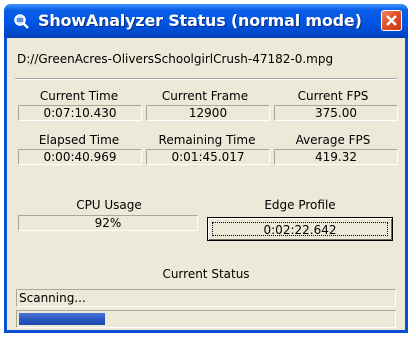 Image resolution: width=416 pixels, height=339 pixels. What do you see at coordinates (300, 205) in the screenshot?
I see `edge-profile-label: Edge Profile` at bounding box center [300, 205].